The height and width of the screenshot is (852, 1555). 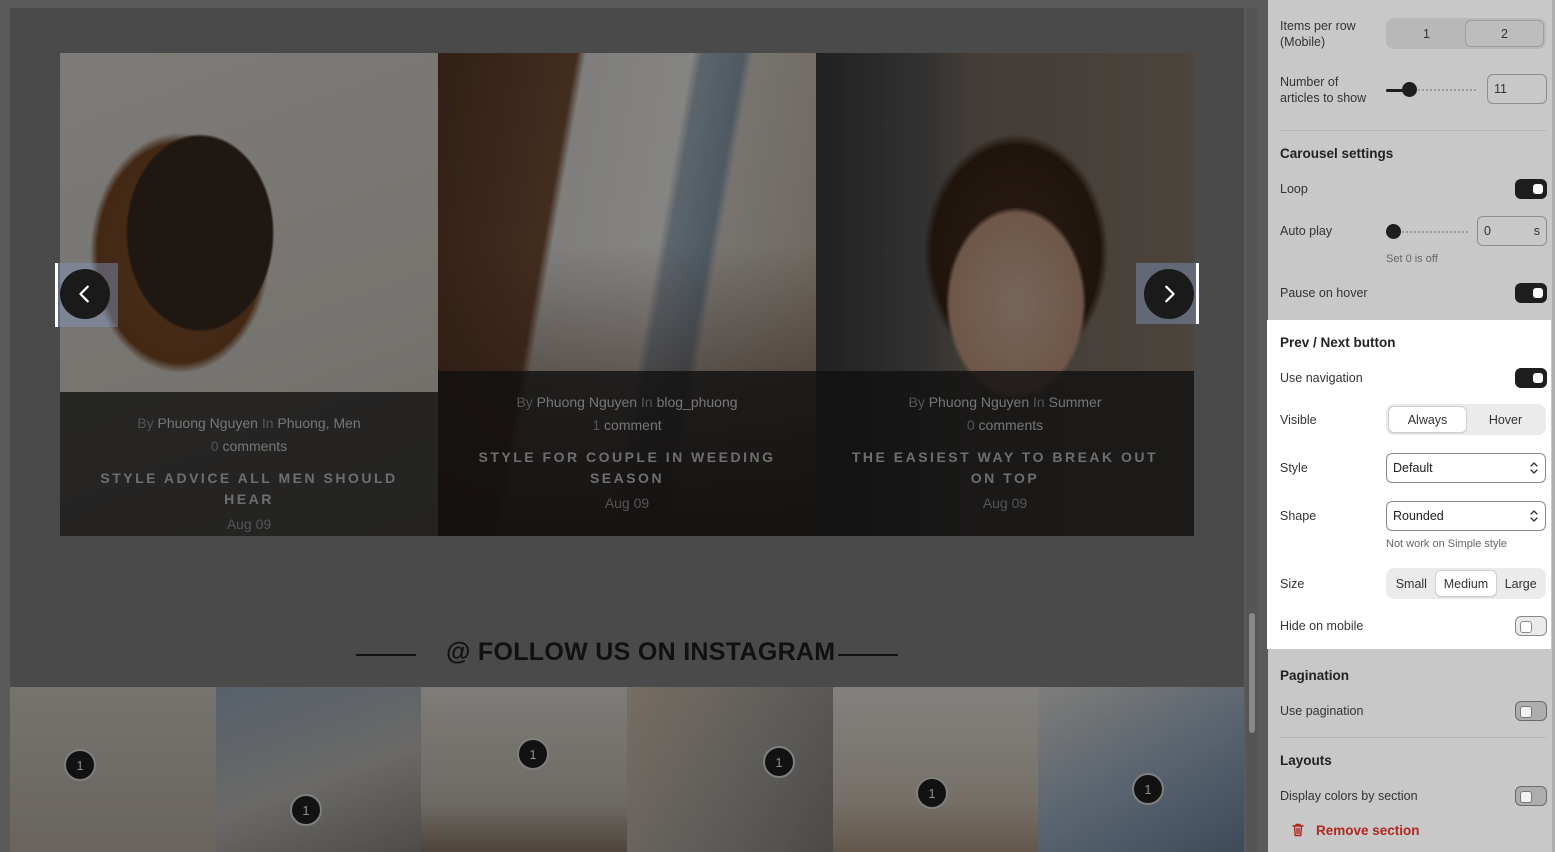 What do you see at coordinates (1411, 583) in the screenshot?
I see `size-option-small: Small` at bounding box center [1411, 583].